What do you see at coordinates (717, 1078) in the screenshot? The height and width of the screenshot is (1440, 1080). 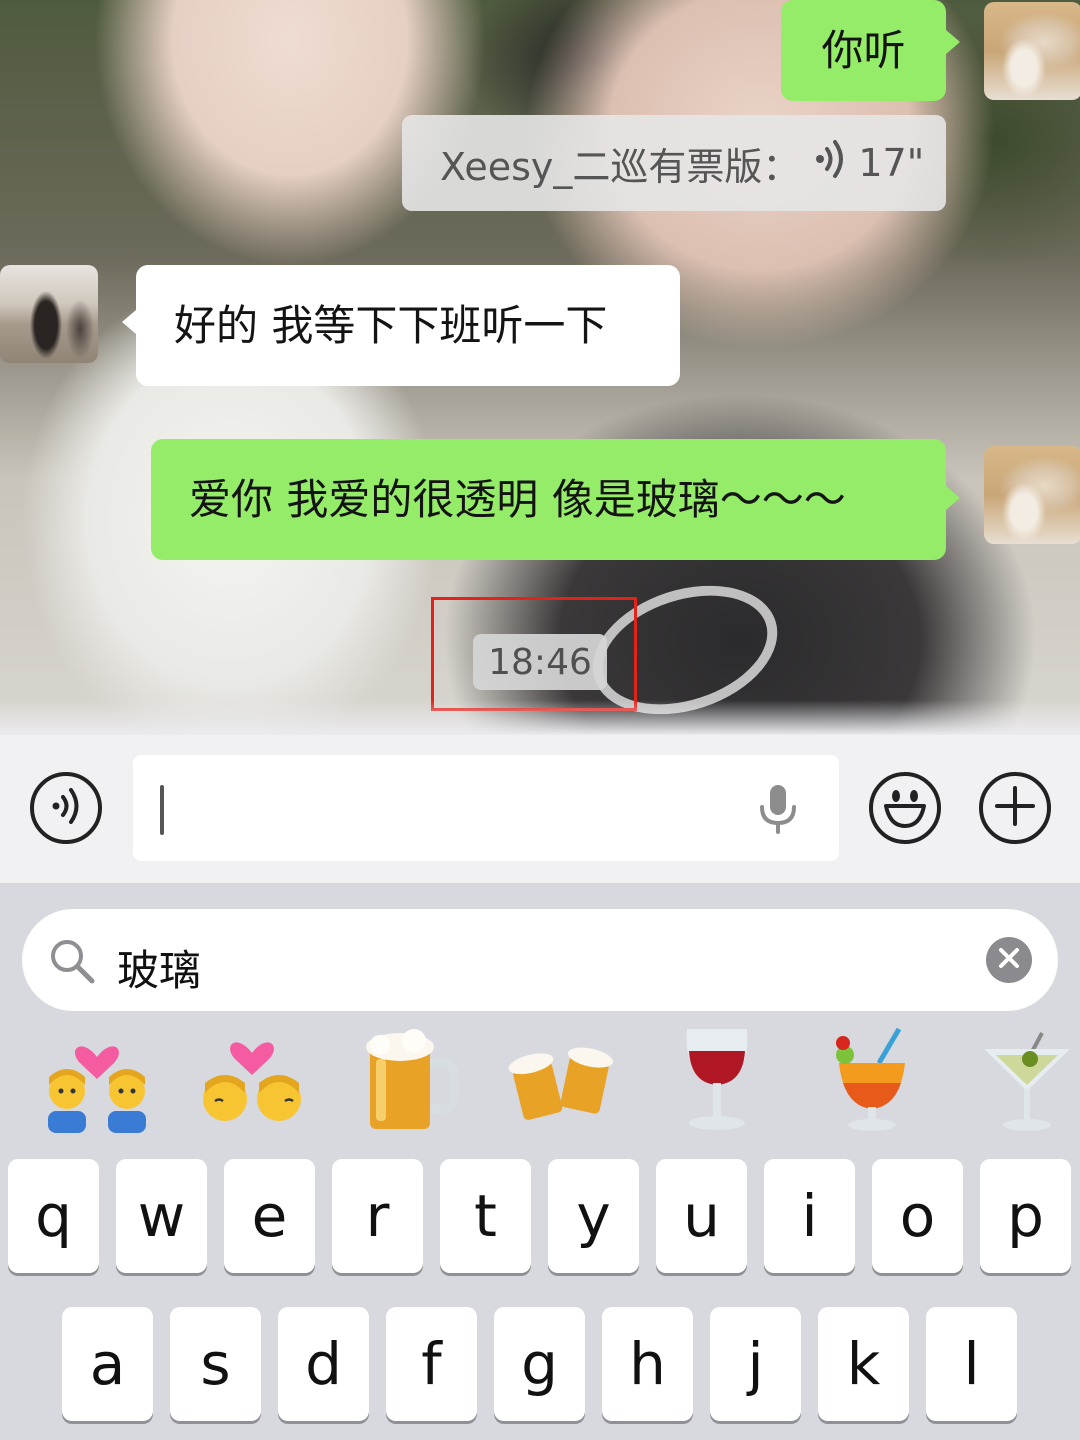 I see `wine-glass-emoji` at bounding box center [717, 1078].